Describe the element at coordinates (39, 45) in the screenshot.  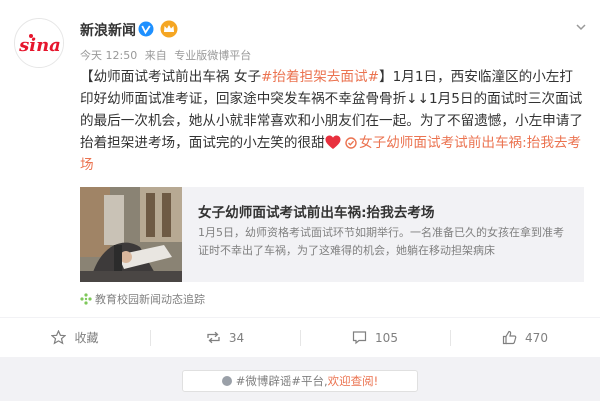
I see `sina-logo: sina` at that location.